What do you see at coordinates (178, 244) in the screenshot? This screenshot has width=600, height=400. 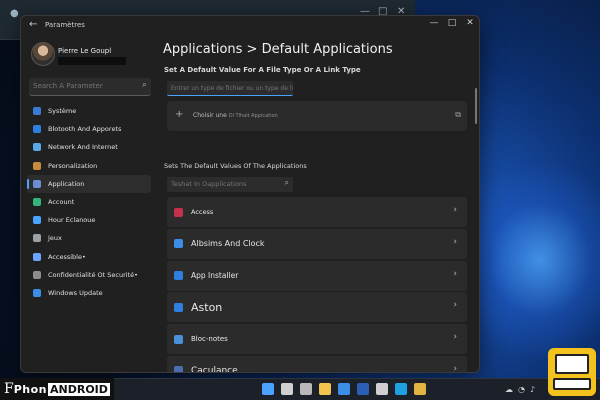 I see `alarm-clock-icon` at bounding box center [178, 244].